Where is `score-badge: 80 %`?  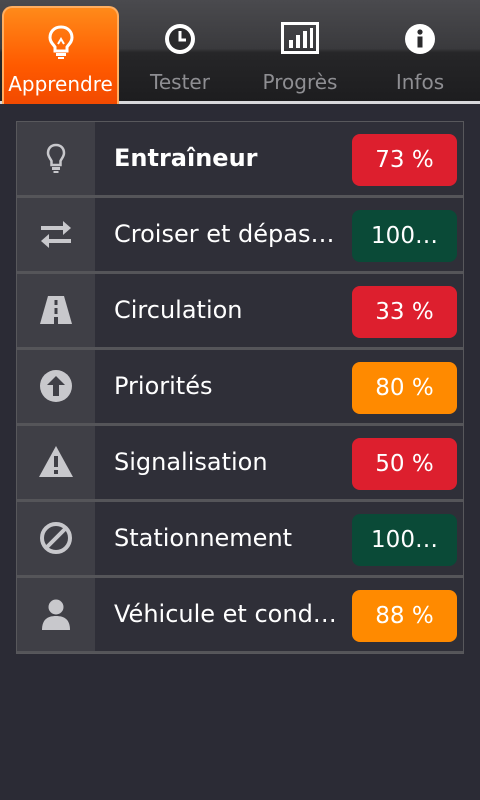
score-badge: 80 % is located at coordinates (404, 388).